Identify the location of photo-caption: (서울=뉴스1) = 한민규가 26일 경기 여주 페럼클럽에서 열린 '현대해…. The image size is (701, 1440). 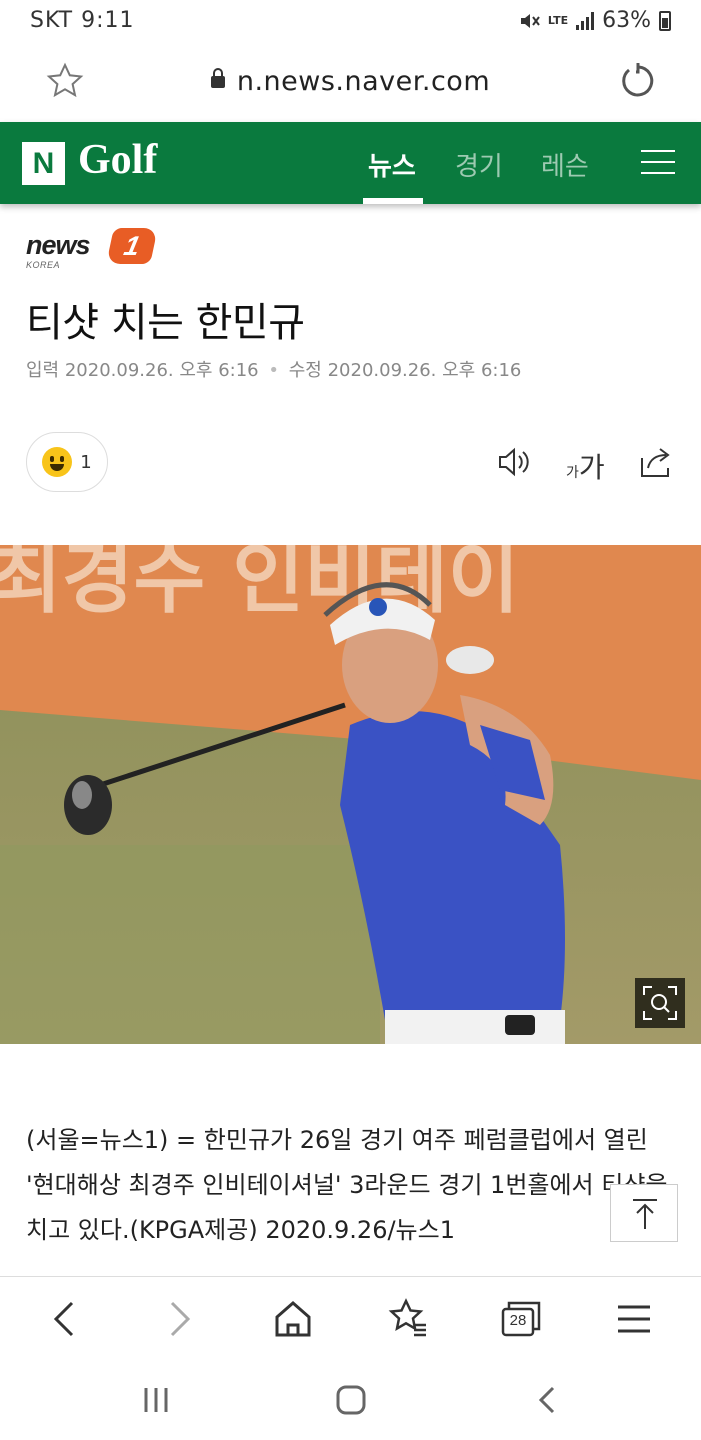
(347, 1185).